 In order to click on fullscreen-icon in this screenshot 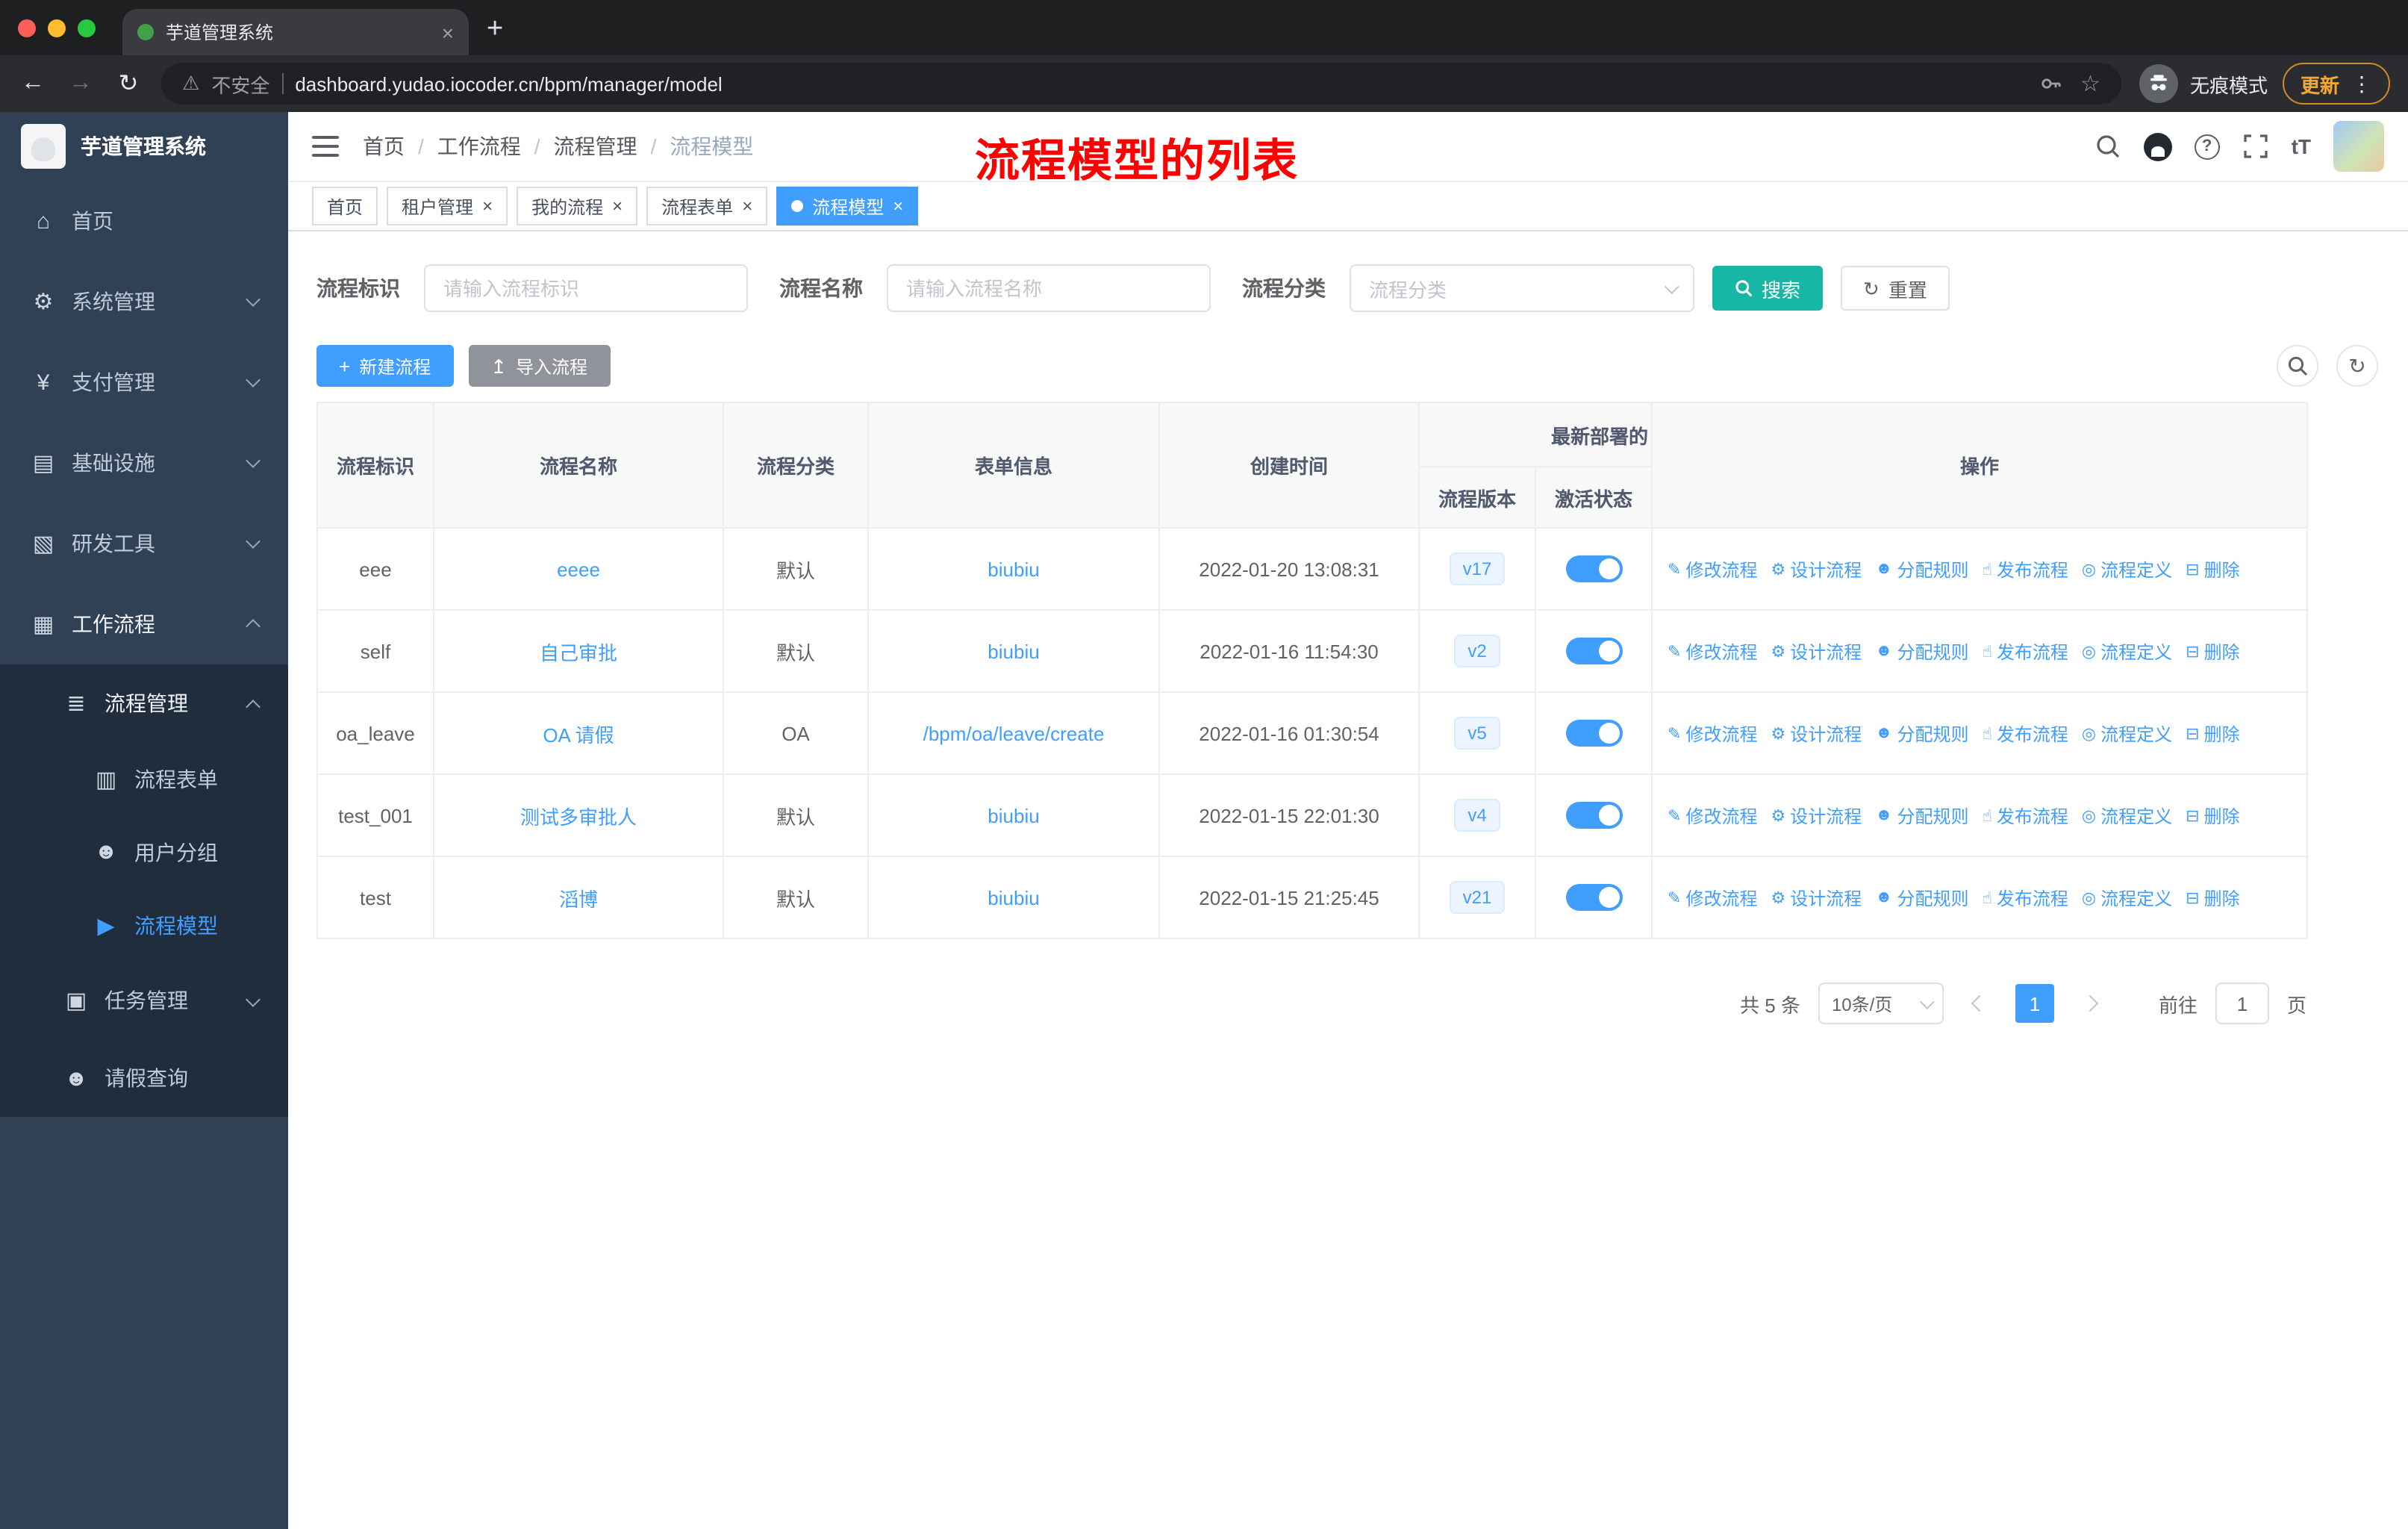, I will do `click(2255, 146)`.